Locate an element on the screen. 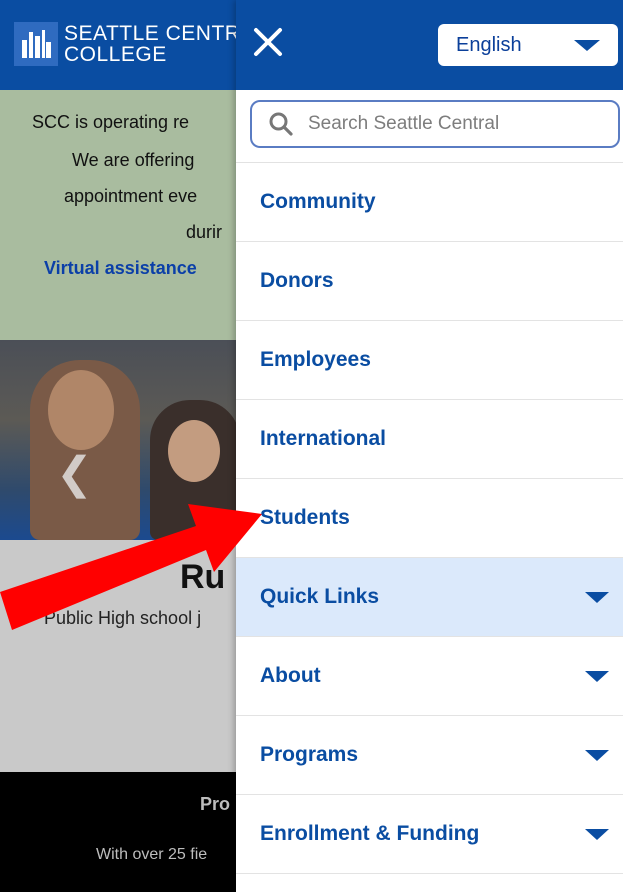  menu-item-enrollment-funding: Enrollment & Funding is located at coordinates (429, 834).